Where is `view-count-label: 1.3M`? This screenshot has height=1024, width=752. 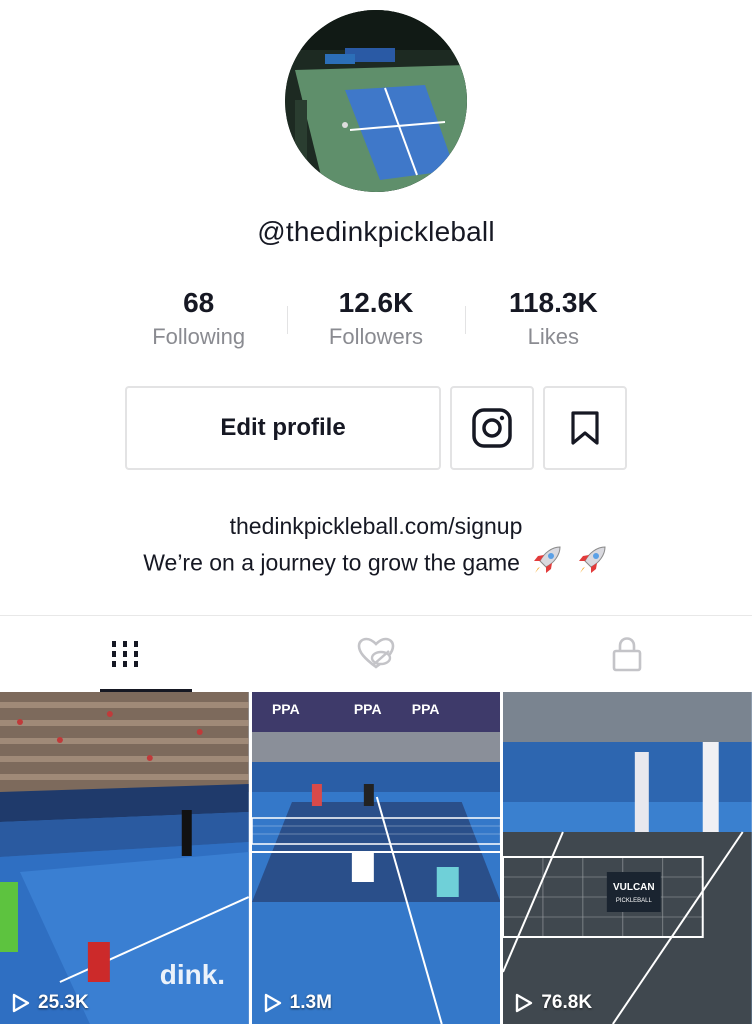
view-count-label: 1.3M is located at coordinates (310, 1002).